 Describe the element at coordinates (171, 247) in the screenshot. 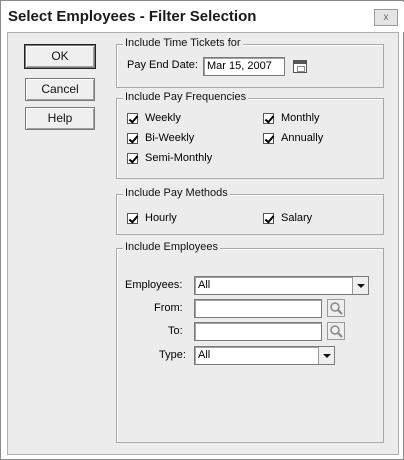

I see `employees-legend: Include Employees` at that location.